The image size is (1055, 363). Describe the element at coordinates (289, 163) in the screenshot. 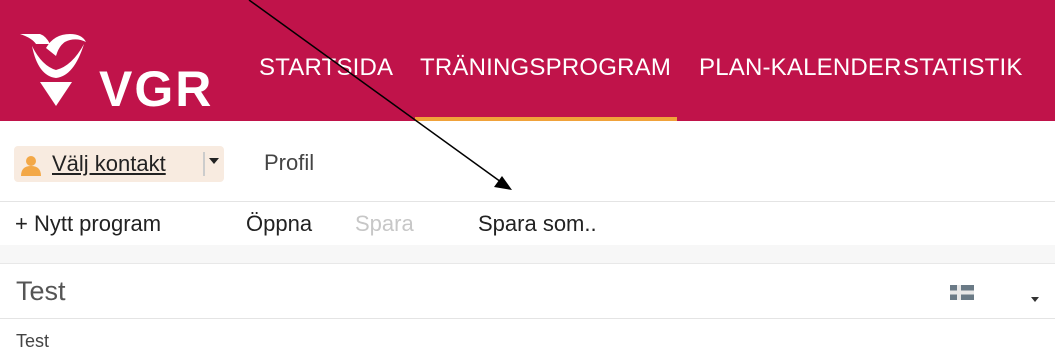

I see `profile-link: Profil` at that location.